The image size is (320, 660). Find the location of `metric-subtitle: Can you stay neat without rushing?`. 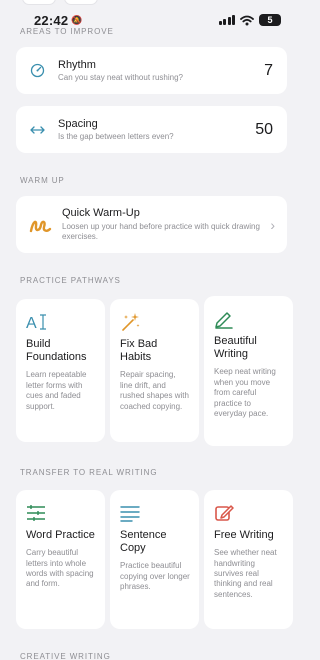

metric-subtitle: Can you stay neat without rushing? is located at coordinates (120, 77).